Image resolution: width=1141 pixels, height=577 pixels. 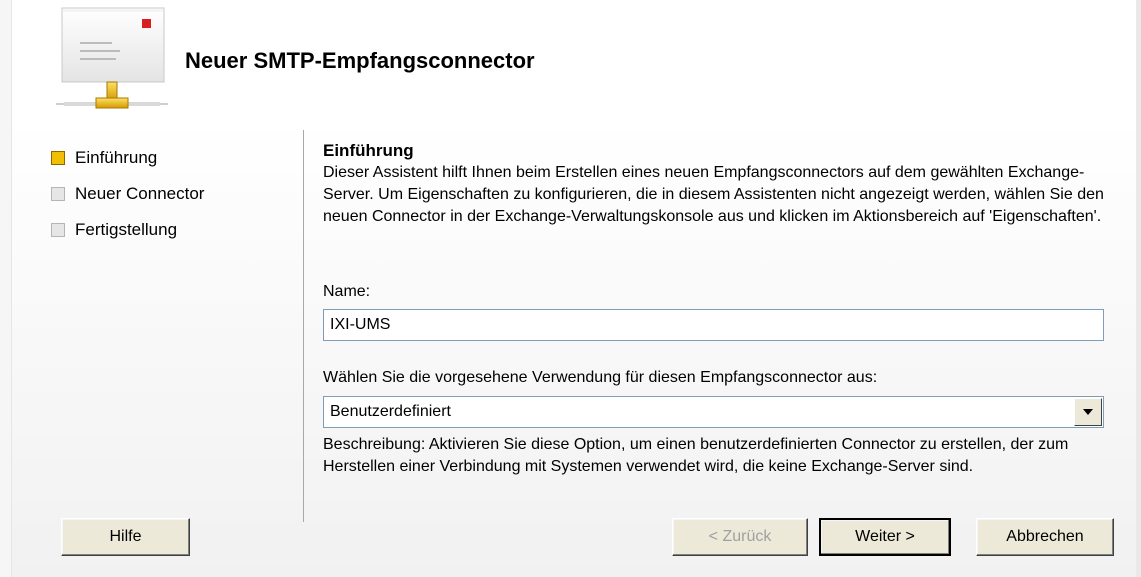 I want to click on dropdown-button, so click(x=1088, y=412).